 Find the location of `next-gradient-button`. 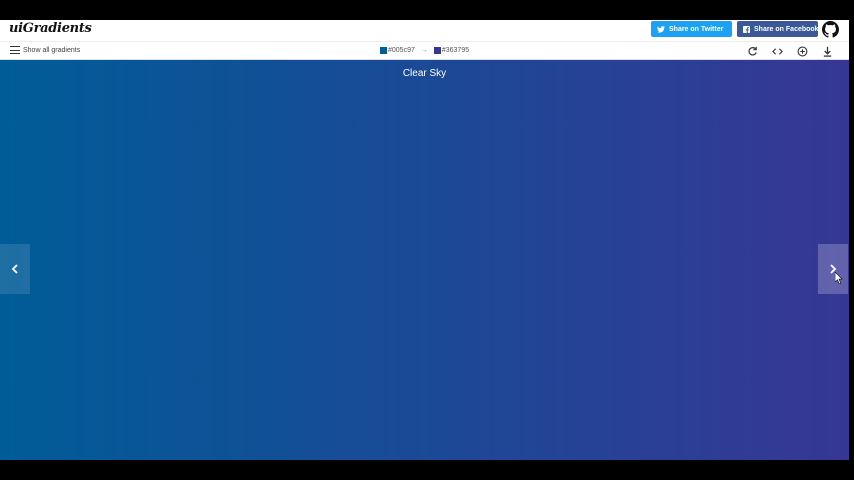

next-gradient-button is located at coordinates (833, 269).